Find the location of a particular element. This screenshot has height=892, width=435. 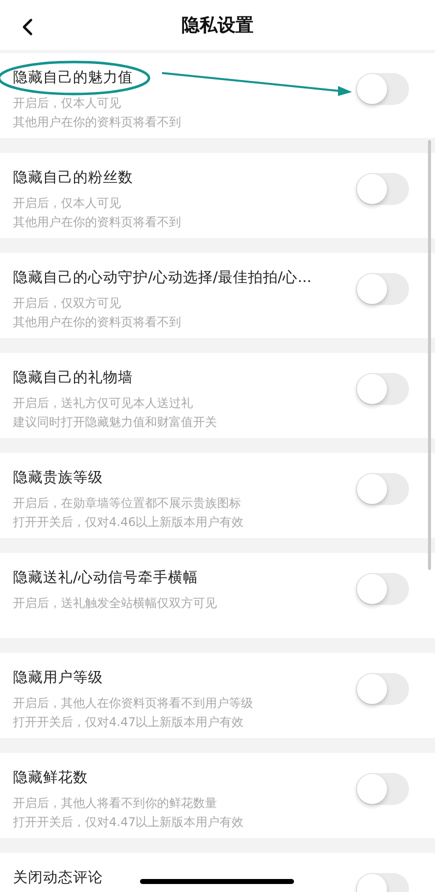

back-icon is located at coordinates (27, 27).